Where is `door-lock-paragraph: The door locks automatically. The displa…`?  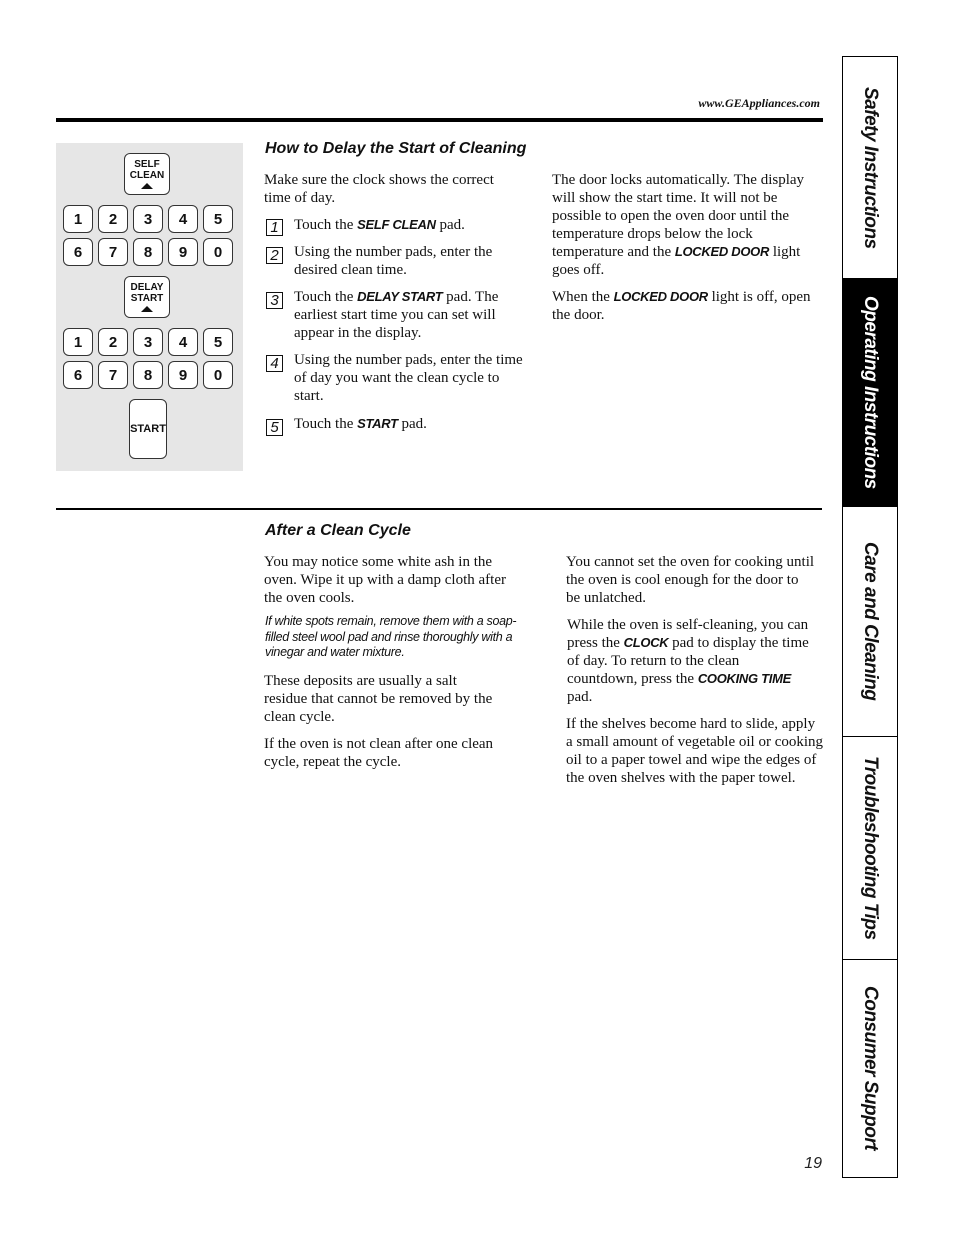 door-lock-paragraph: The door locks automatically. The displa… is located at coordinates (678, 225).